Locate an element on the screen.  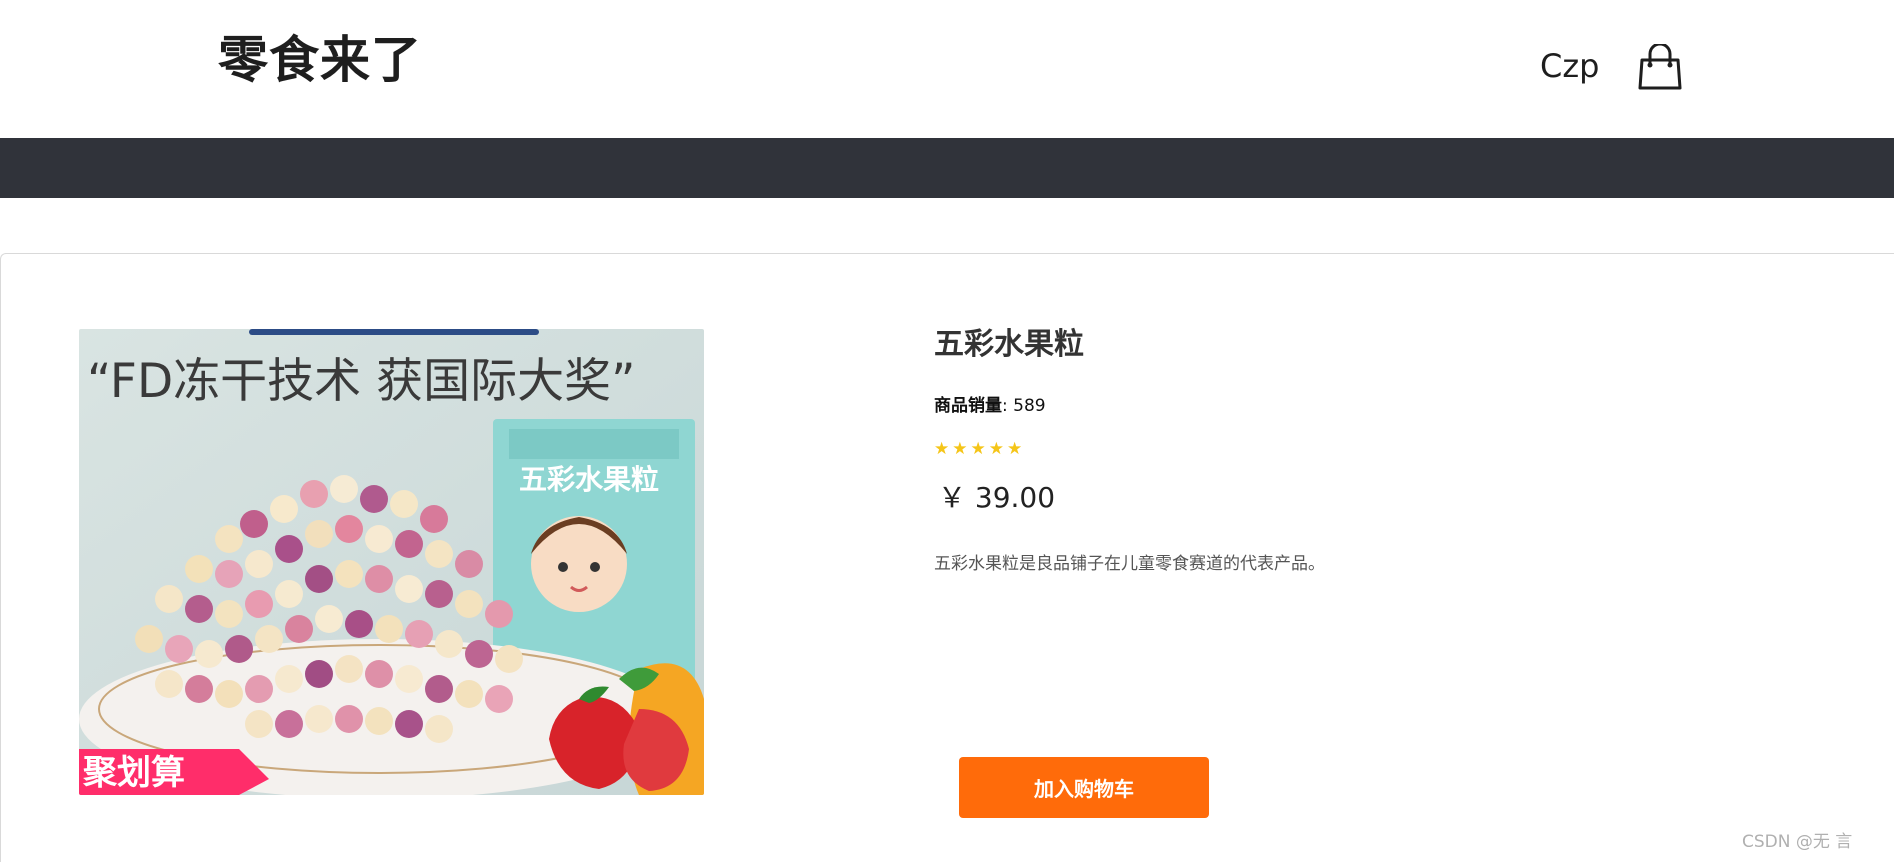
watermark: CSDN @无 言 is located at coordinates (1797, 842).